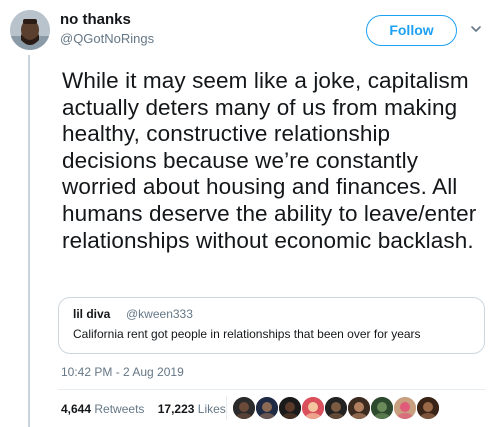 The height and width of the screenshot is (427, 500). I want to click on retweets-stat: 4,644 Retweets, so click(102, 409).